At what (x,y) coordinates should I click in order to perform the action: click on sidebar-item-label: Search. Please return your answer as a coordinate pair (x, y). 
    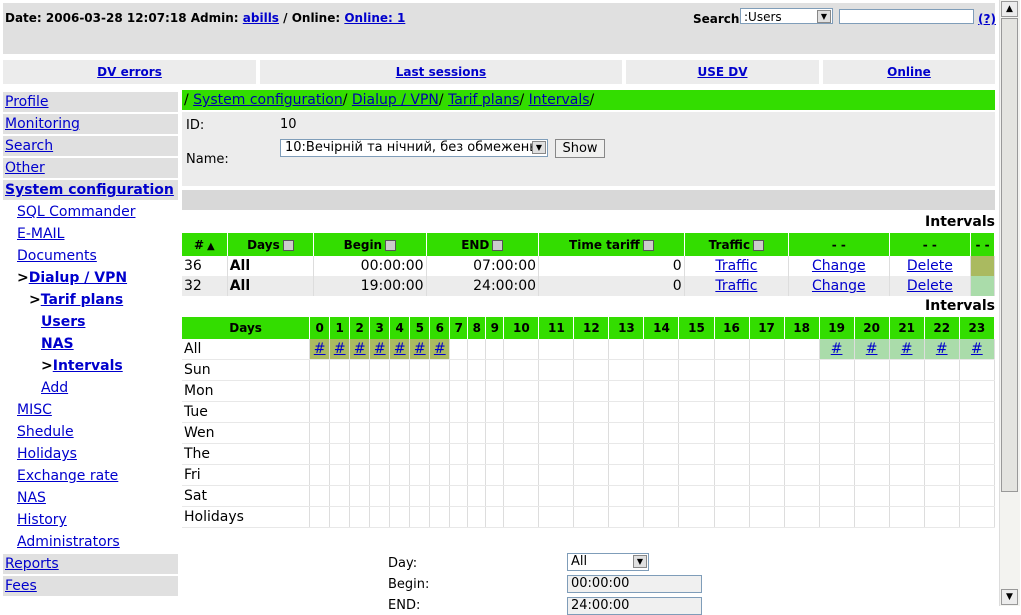
    Looking at the image, I should click on (29, 146).